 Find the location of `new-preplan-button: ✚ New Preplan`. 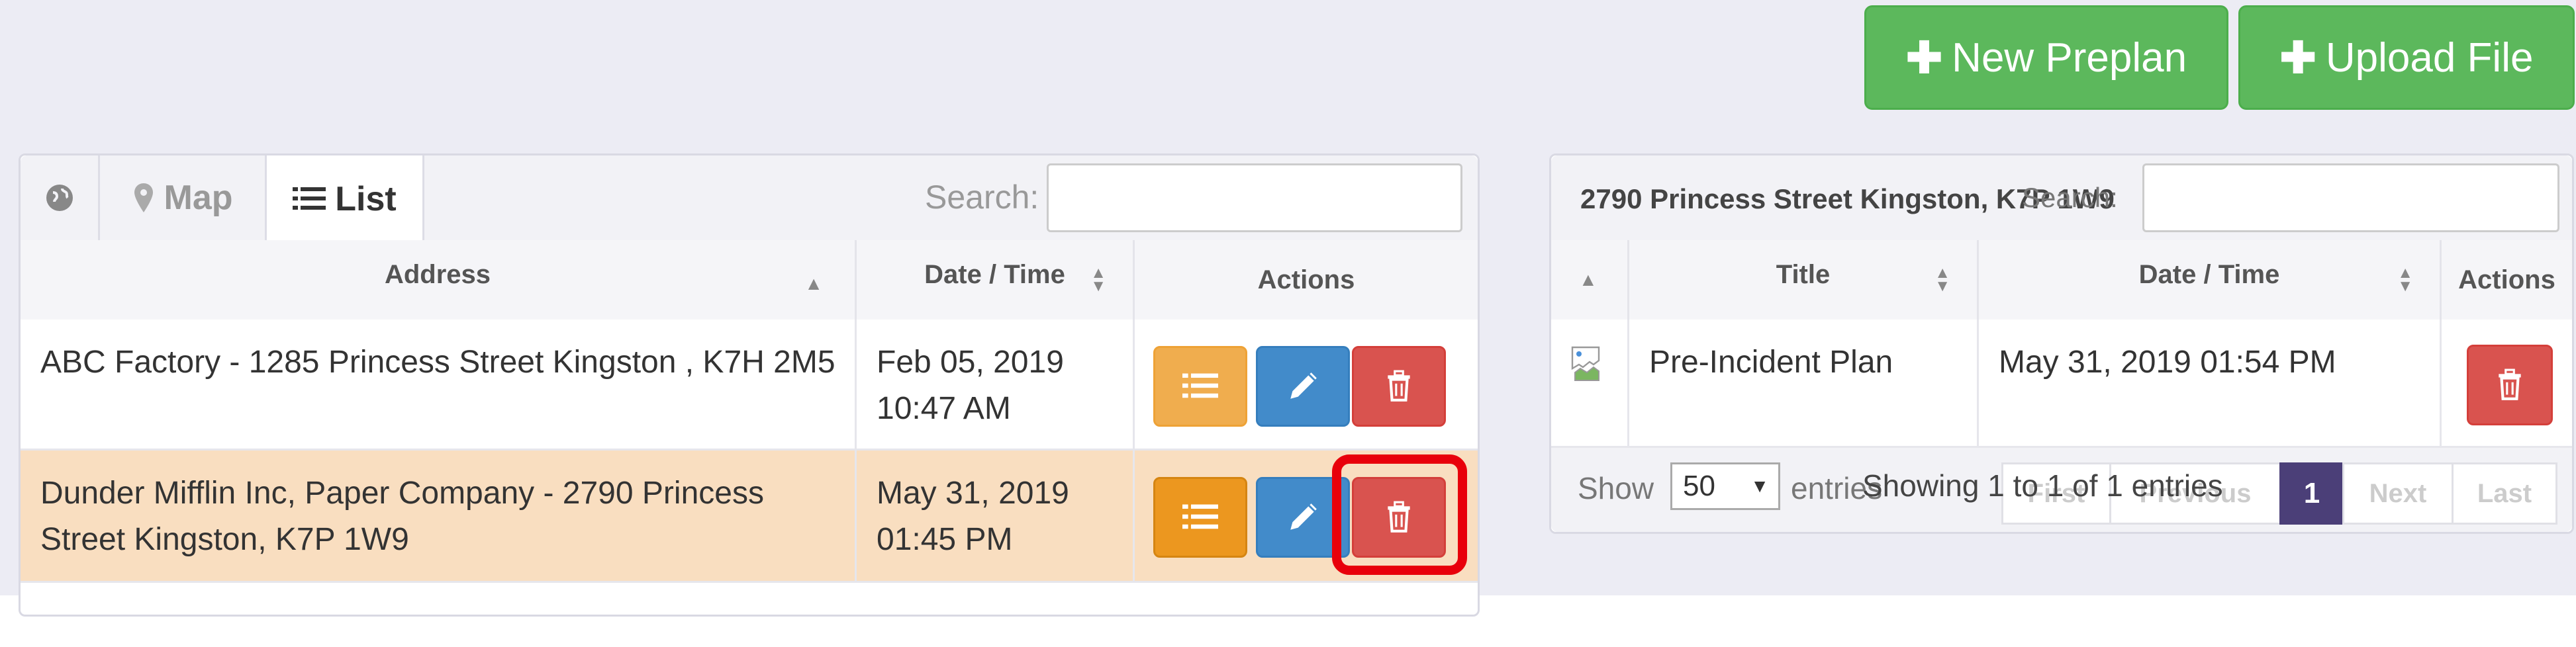

new-preplan-button: ✚ New Preplan is located at coordinates (2046, 57).